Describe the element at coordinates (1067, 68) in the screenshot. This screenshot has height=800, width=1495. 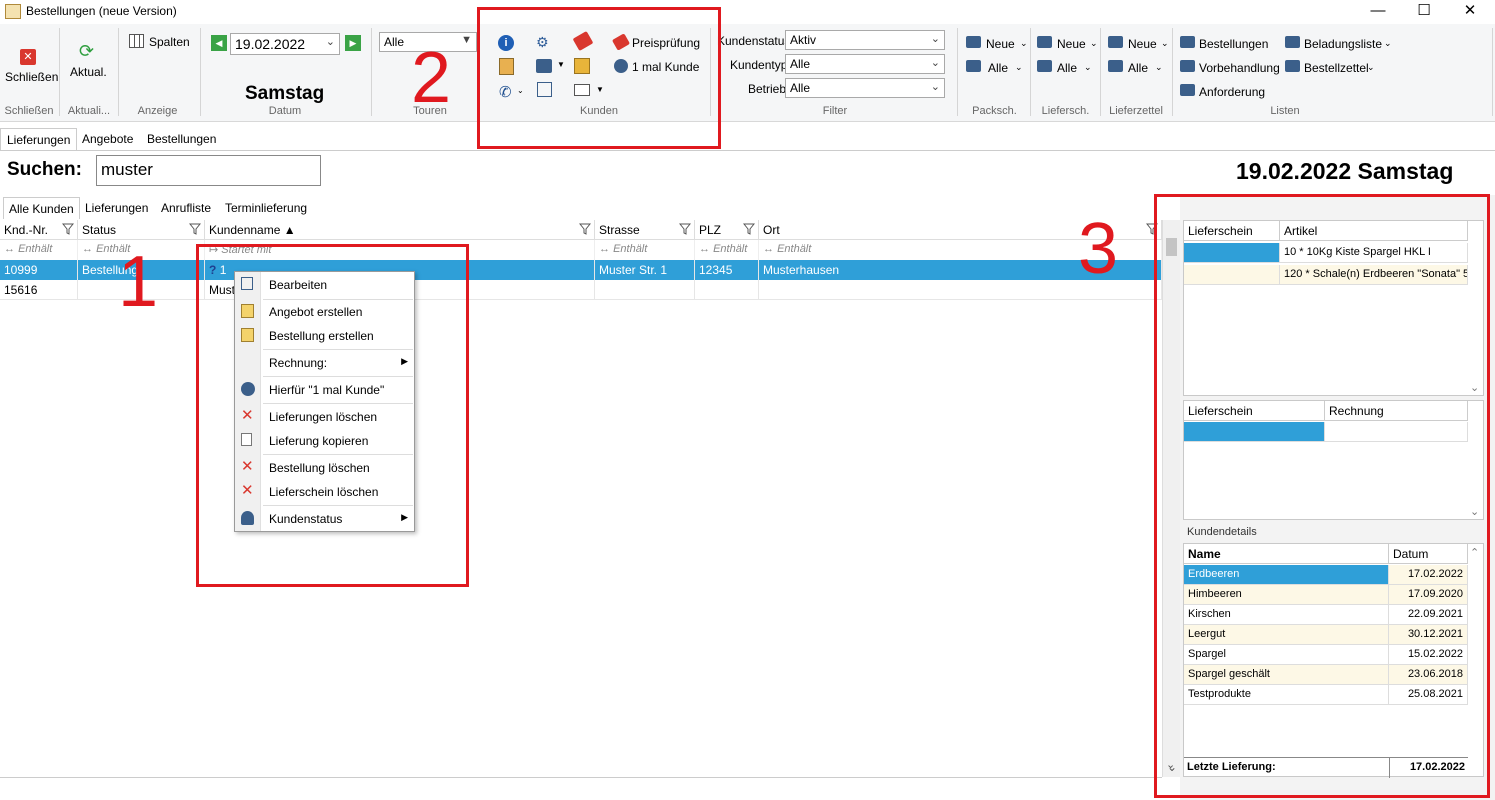
I see `delivery-all-button: Alle` at that location.